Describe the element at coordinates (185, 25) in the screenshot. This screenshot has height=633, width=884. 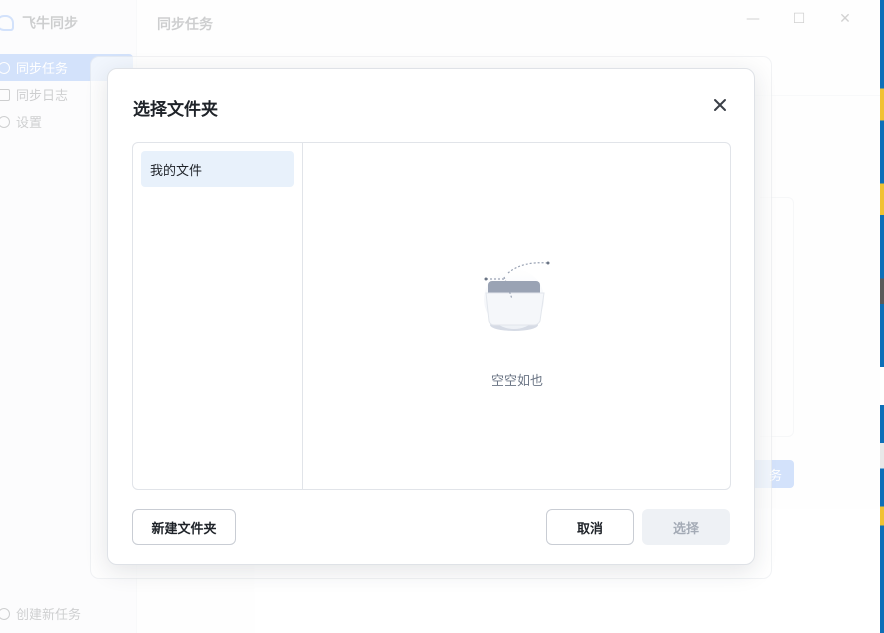
I see `page-title: 同步任务` at that location.